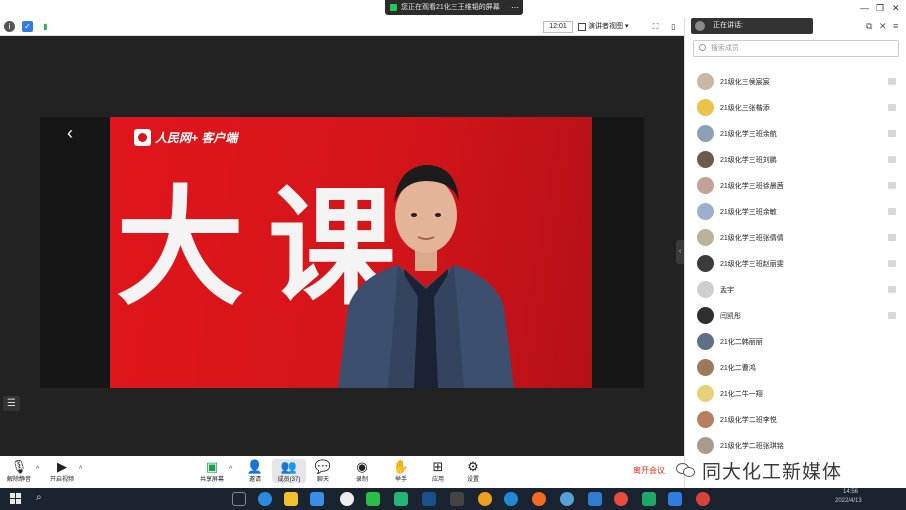 The height and width of the screenshot is (510, 906). What do you see at coordinates (795, 108) in the screenshot?
I see `participant-row: 21级化三张楷添` at bounding box center [795, 108].